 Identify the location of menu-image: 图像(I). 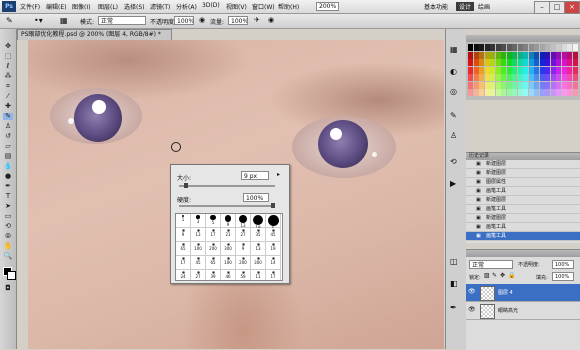
(81, 6).